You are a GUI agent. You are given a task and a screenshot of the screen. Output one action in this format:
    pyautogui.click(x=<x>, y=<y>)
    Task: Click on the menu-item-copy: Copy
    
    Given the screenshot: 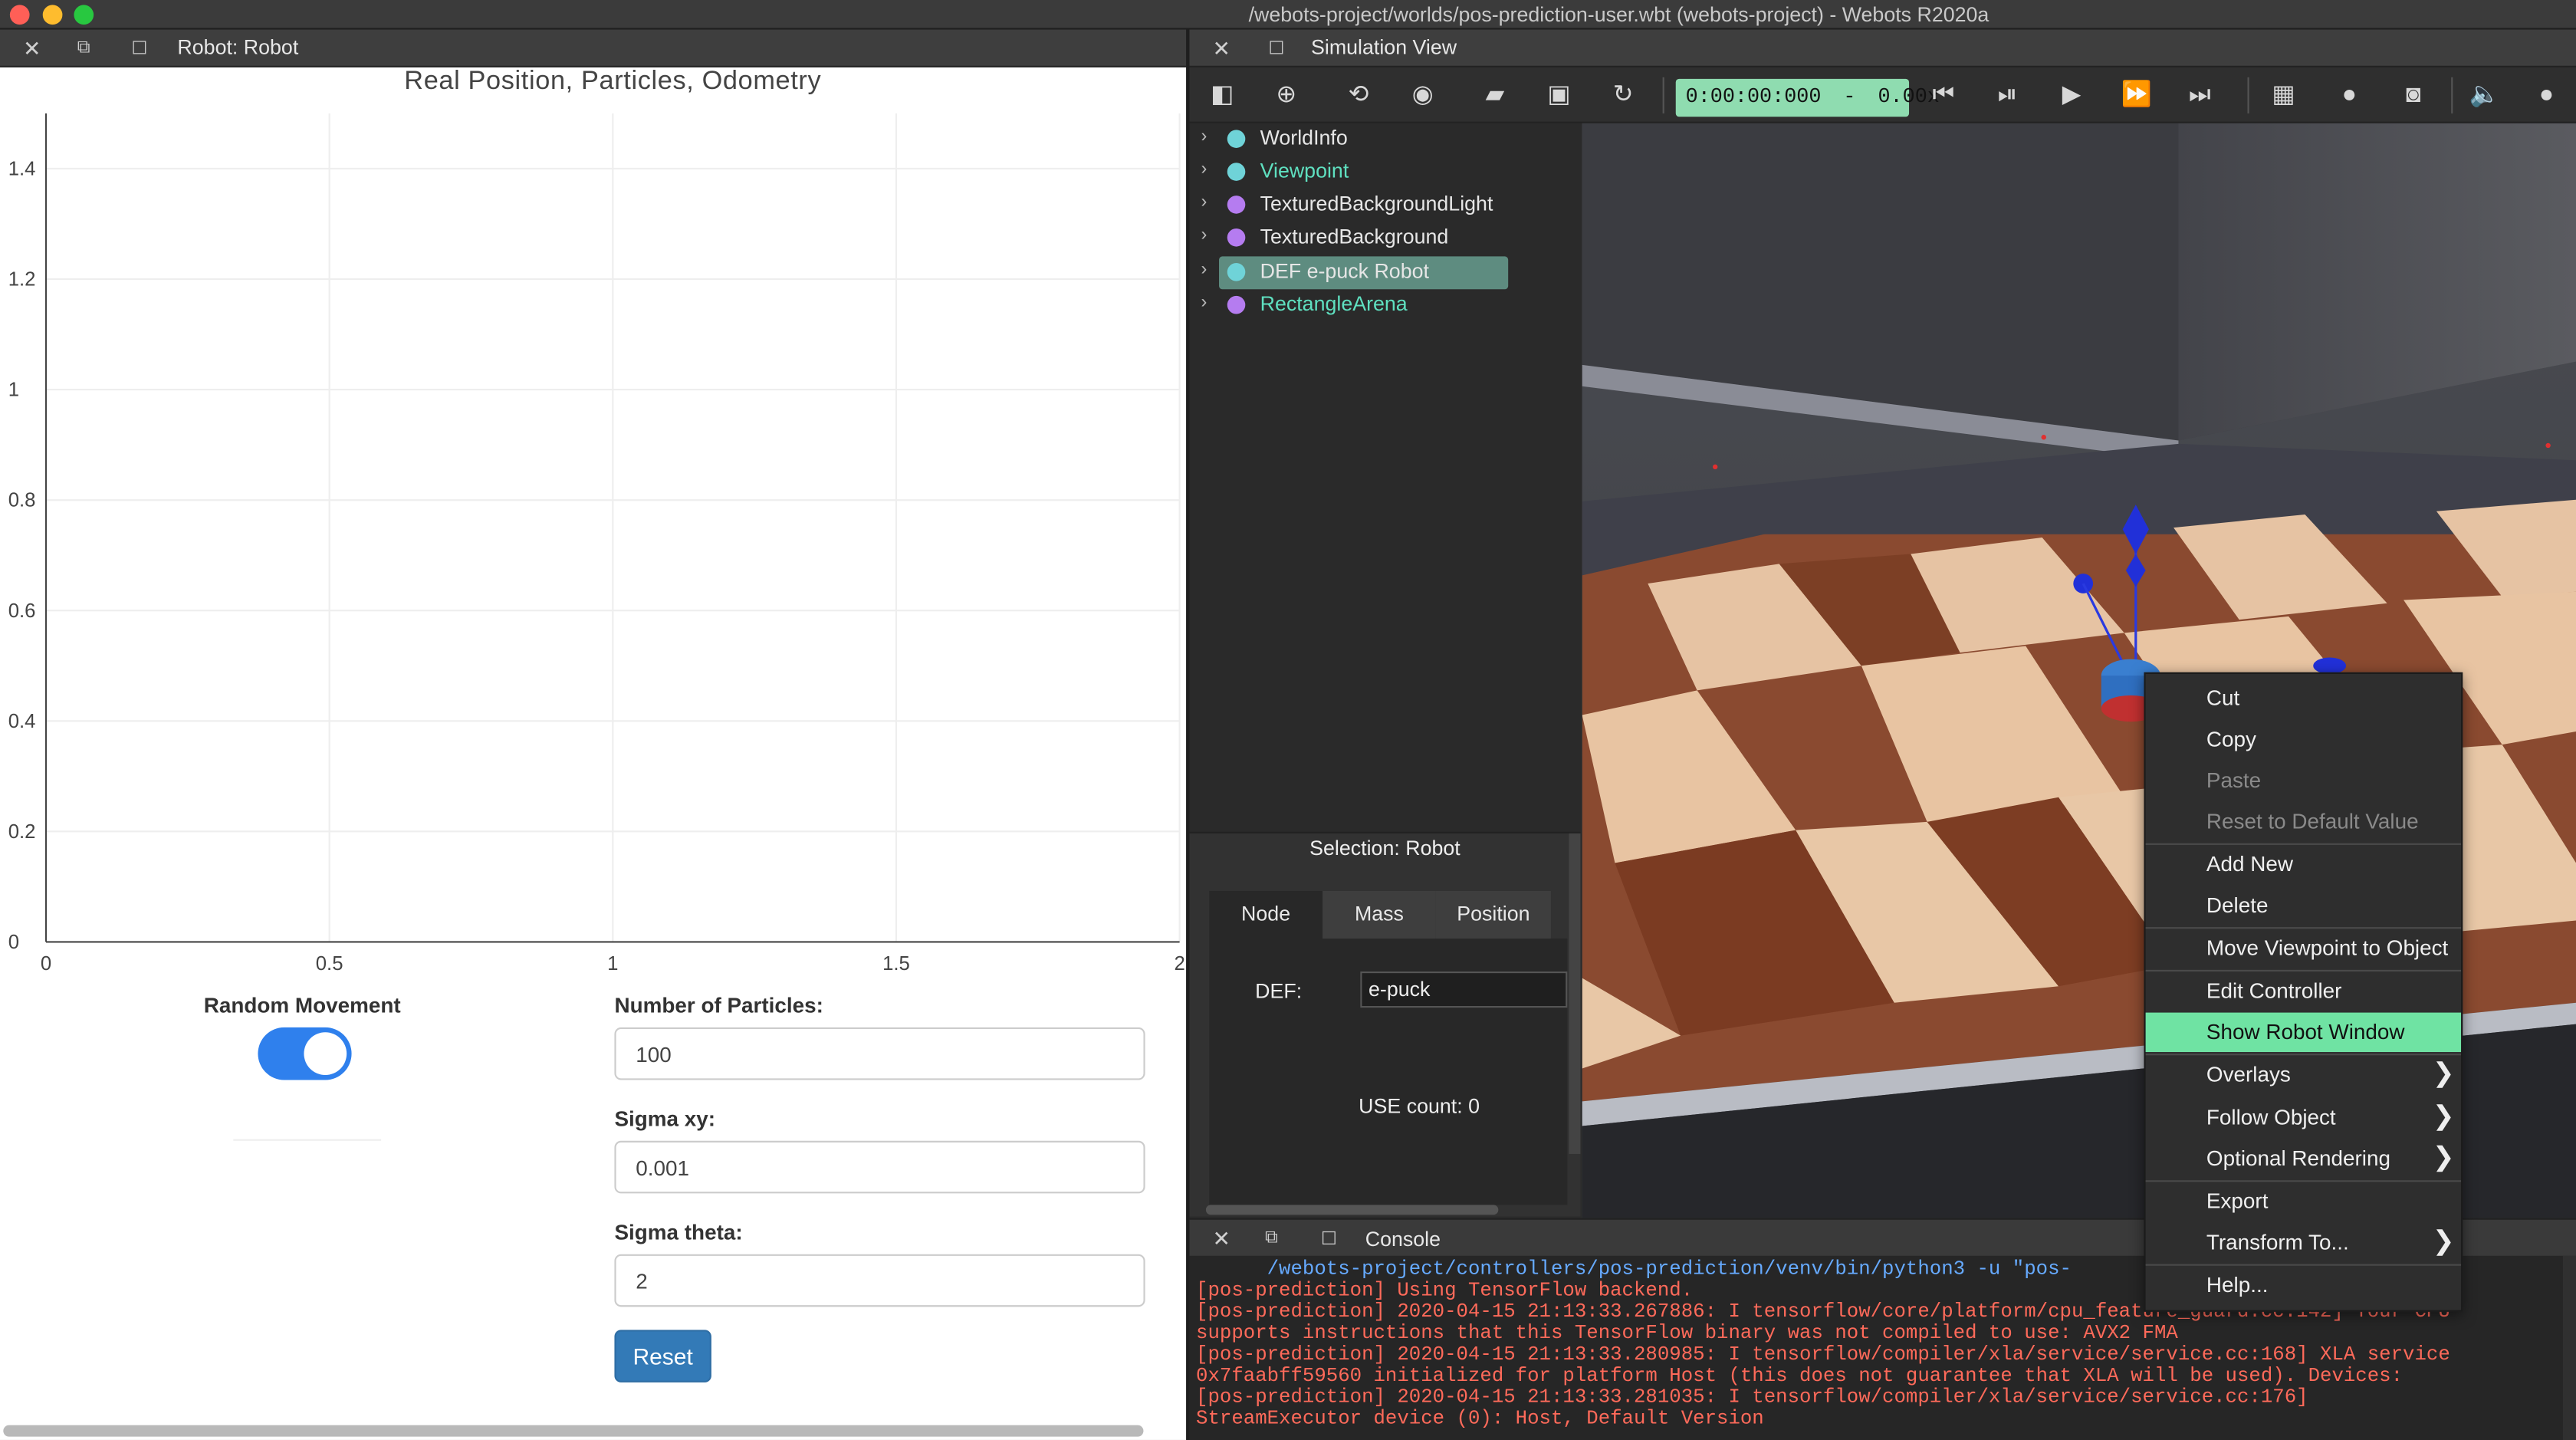 What is the action you would take?
    pyautogui.click(x=2304, y=739)
    